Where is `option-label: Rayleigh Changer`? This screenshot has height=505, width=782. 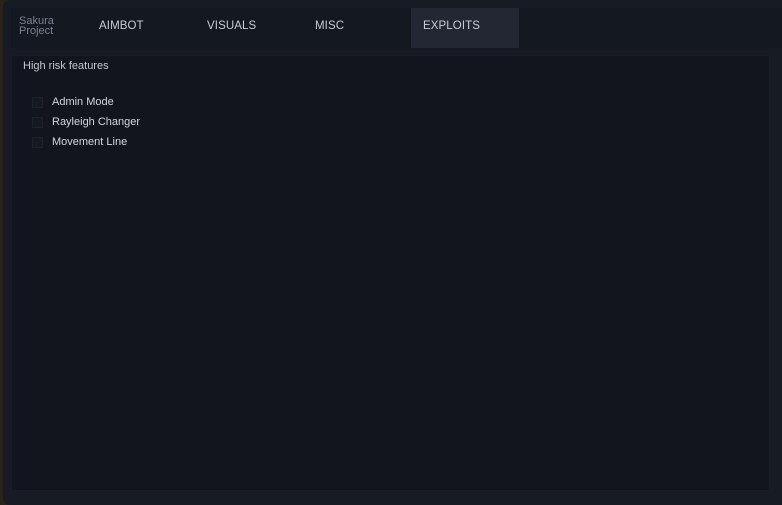 option-label: Rayleigh Changer is located at coordinates (96, 122).